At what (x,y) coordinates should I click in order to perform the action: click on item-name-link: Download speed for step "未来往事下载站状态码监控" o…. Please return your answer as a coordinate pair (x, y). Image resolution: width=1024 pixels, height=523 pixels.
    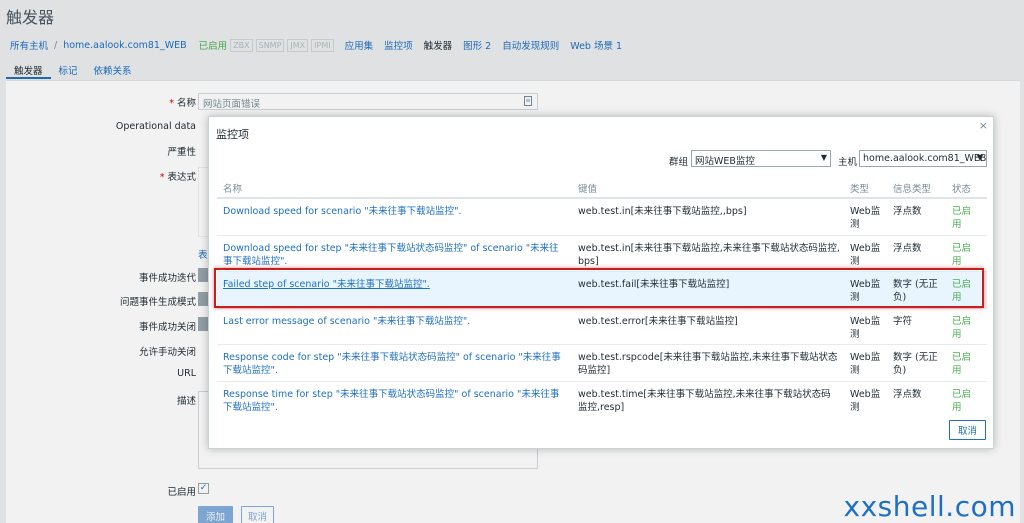
    Looking at the image, I should click on (395, 255).